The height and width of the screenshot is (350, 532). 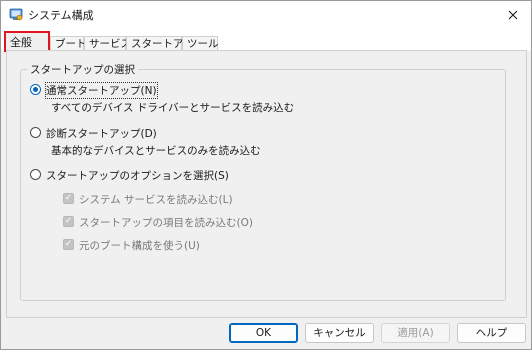 I want to click on close-button, so click(x=513, y=15).